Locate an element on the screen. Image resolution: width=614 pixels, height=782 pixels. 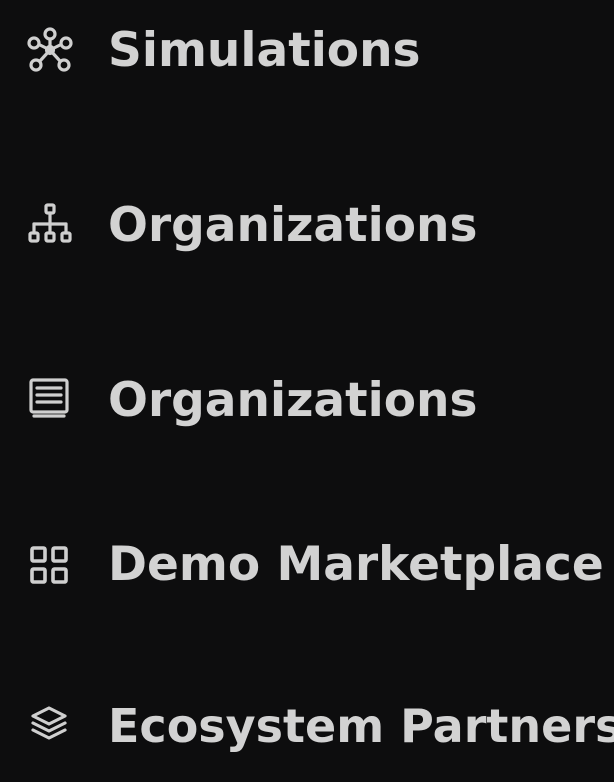
sidebar-item-simulations: Simulations is located at coordinates (307, 55).